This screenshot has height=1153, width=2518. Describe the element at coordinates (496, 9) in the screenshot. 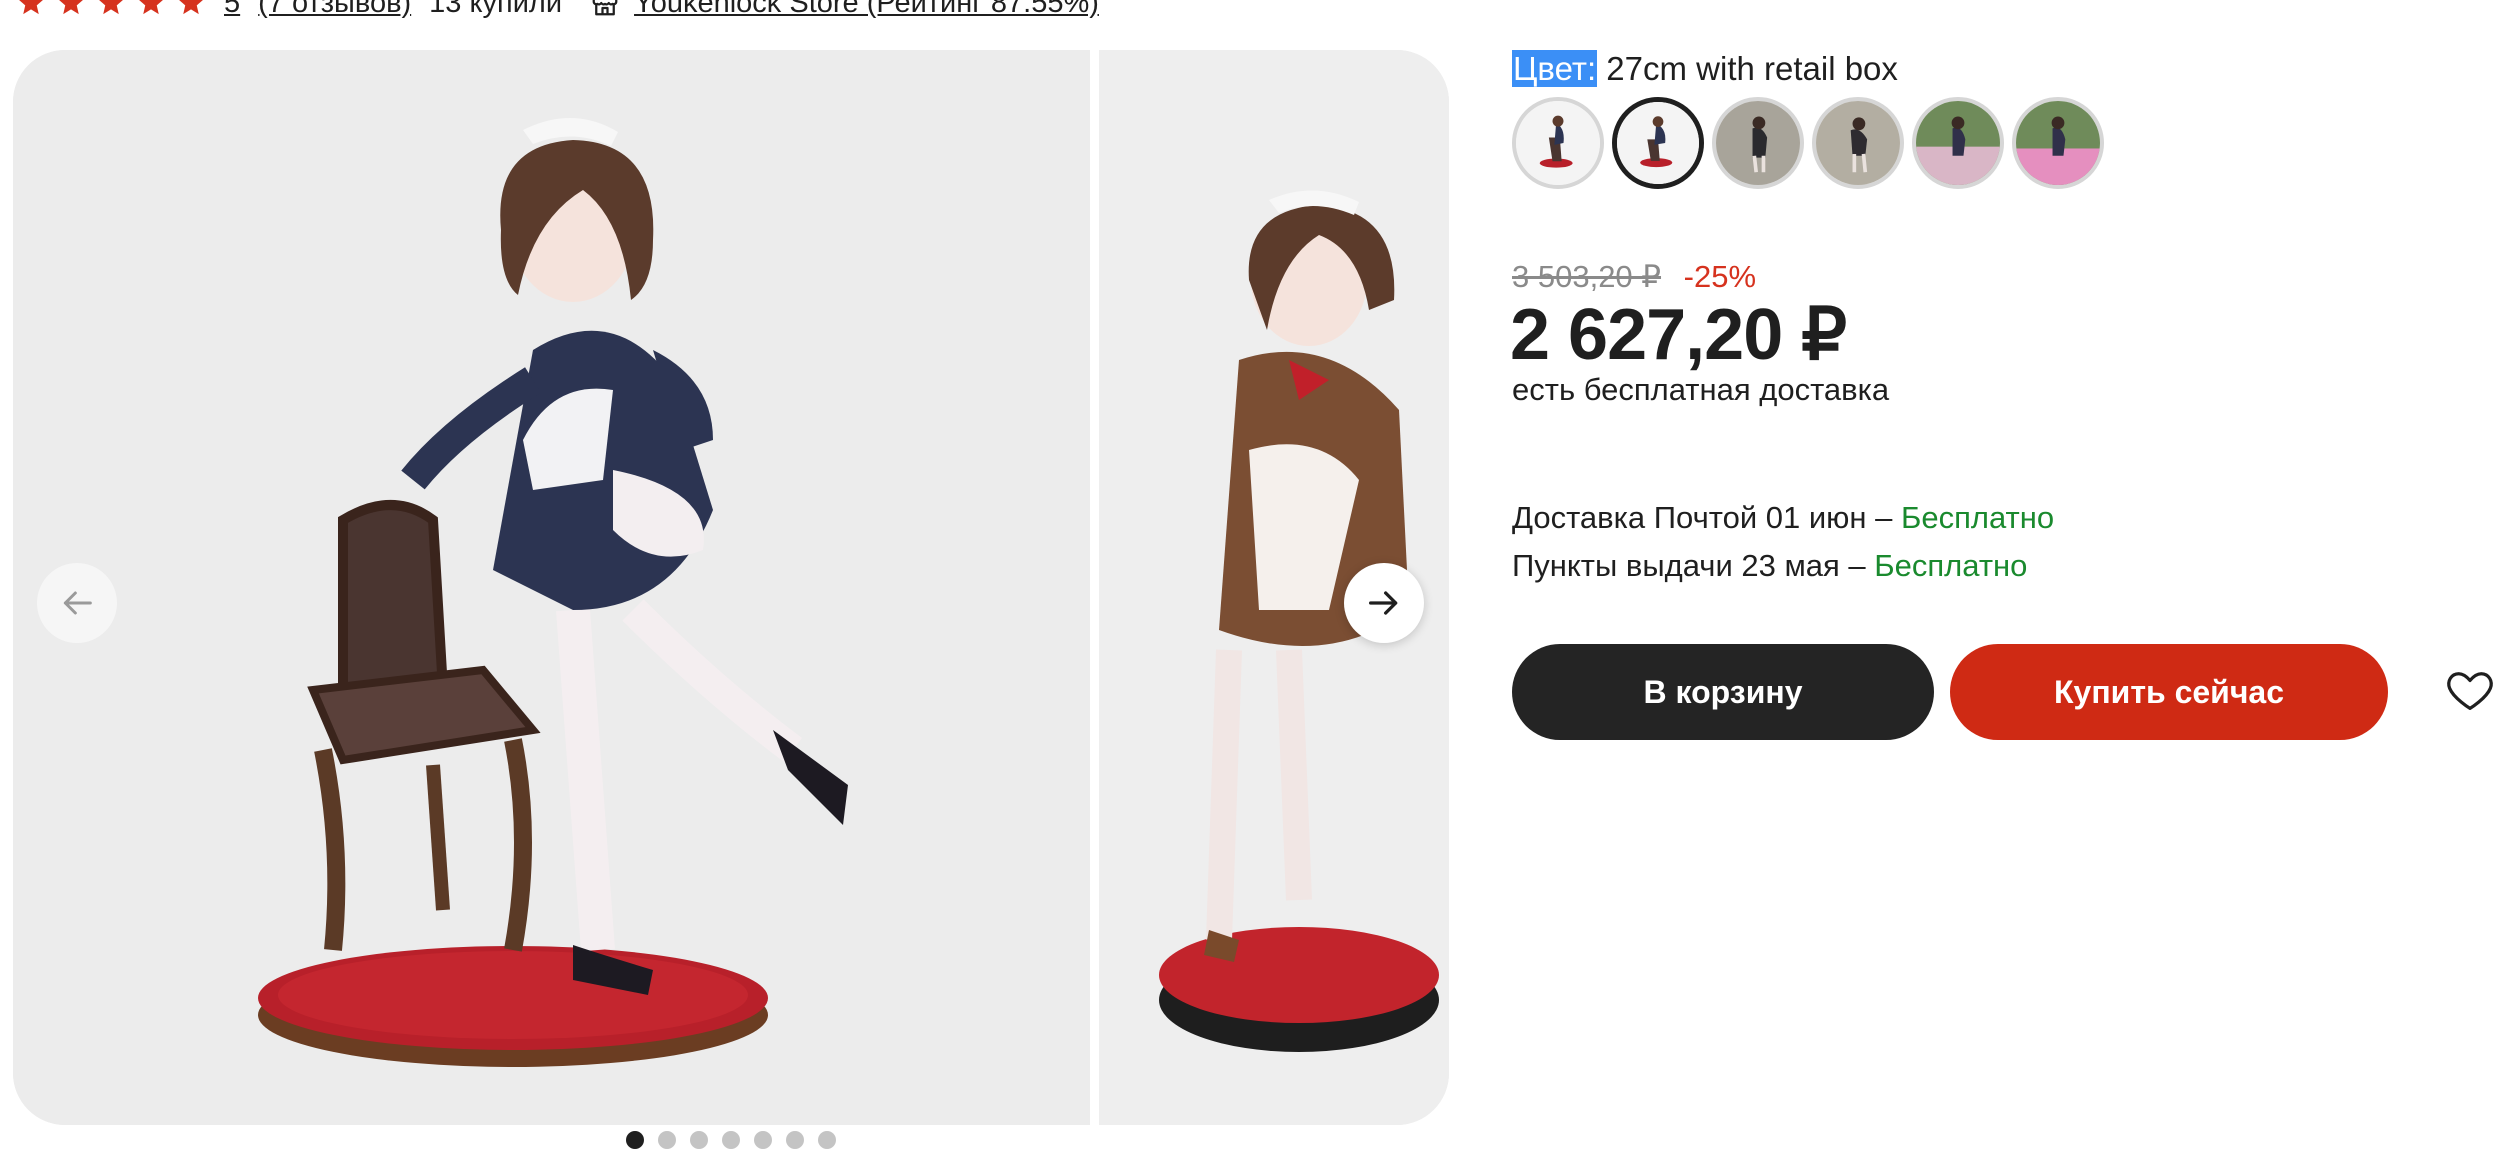

I see `purchases-count: 13 купили` at that location.